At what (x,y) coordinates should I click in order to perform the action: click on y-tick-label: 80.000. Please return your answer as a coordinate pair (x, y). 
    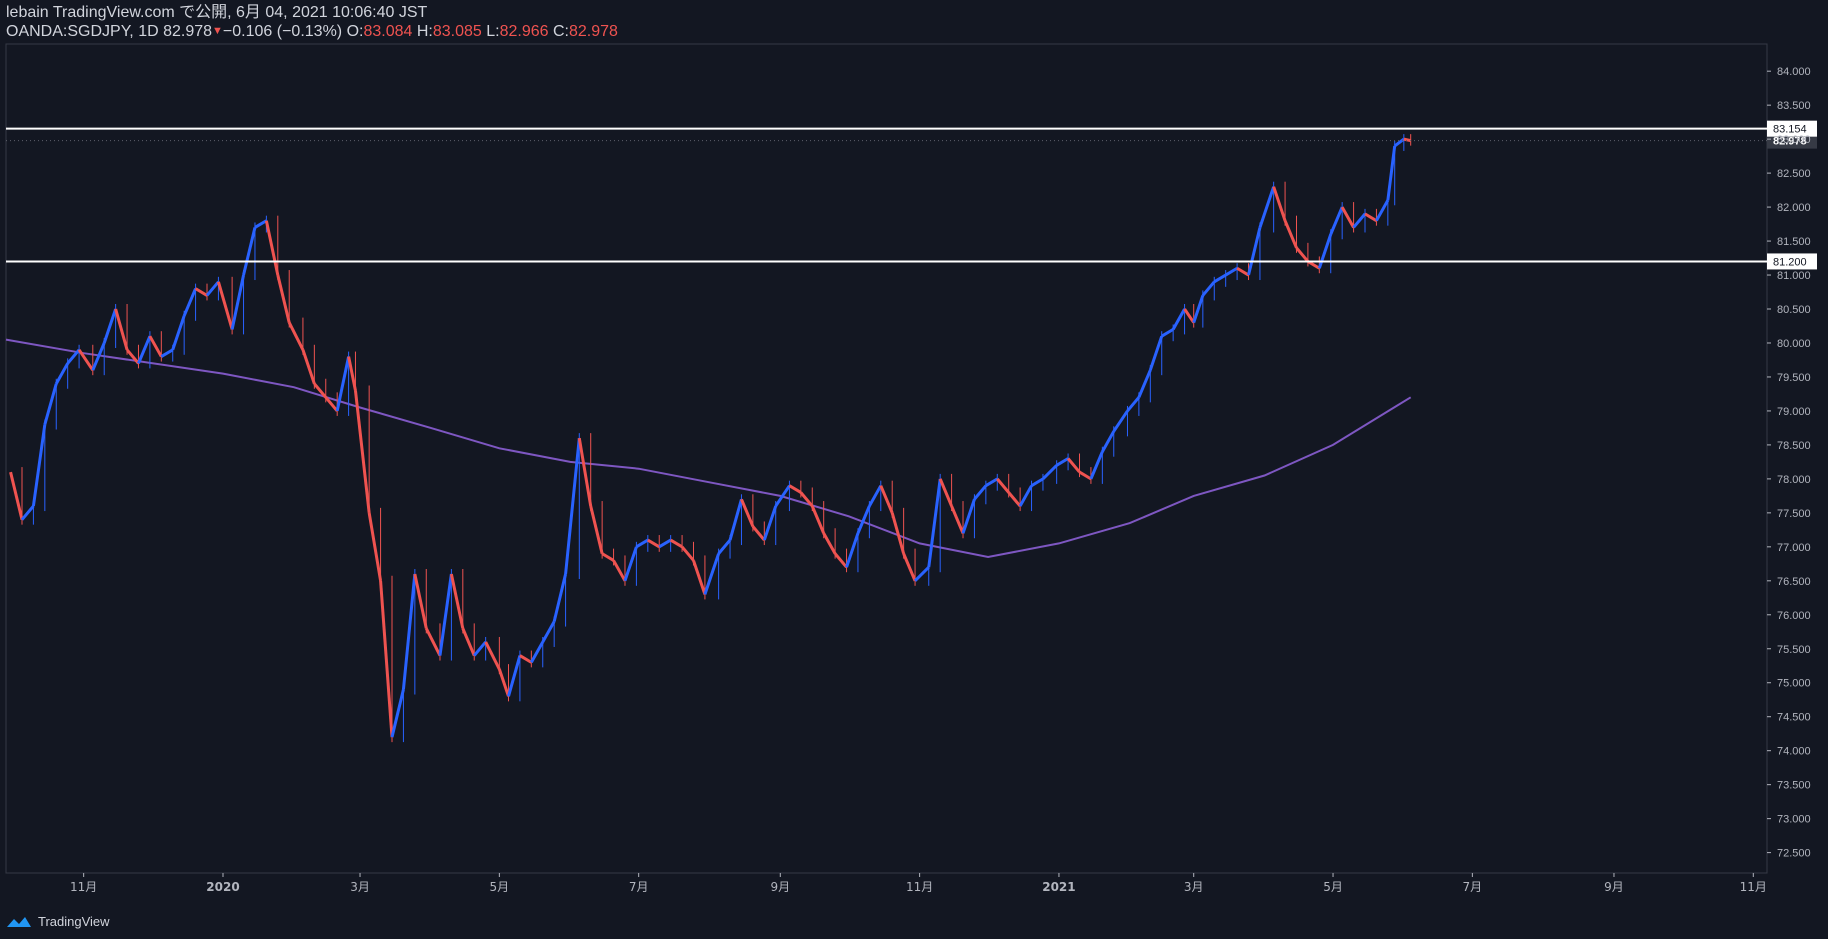
    Looking at the image, I should click on (1794, 344).